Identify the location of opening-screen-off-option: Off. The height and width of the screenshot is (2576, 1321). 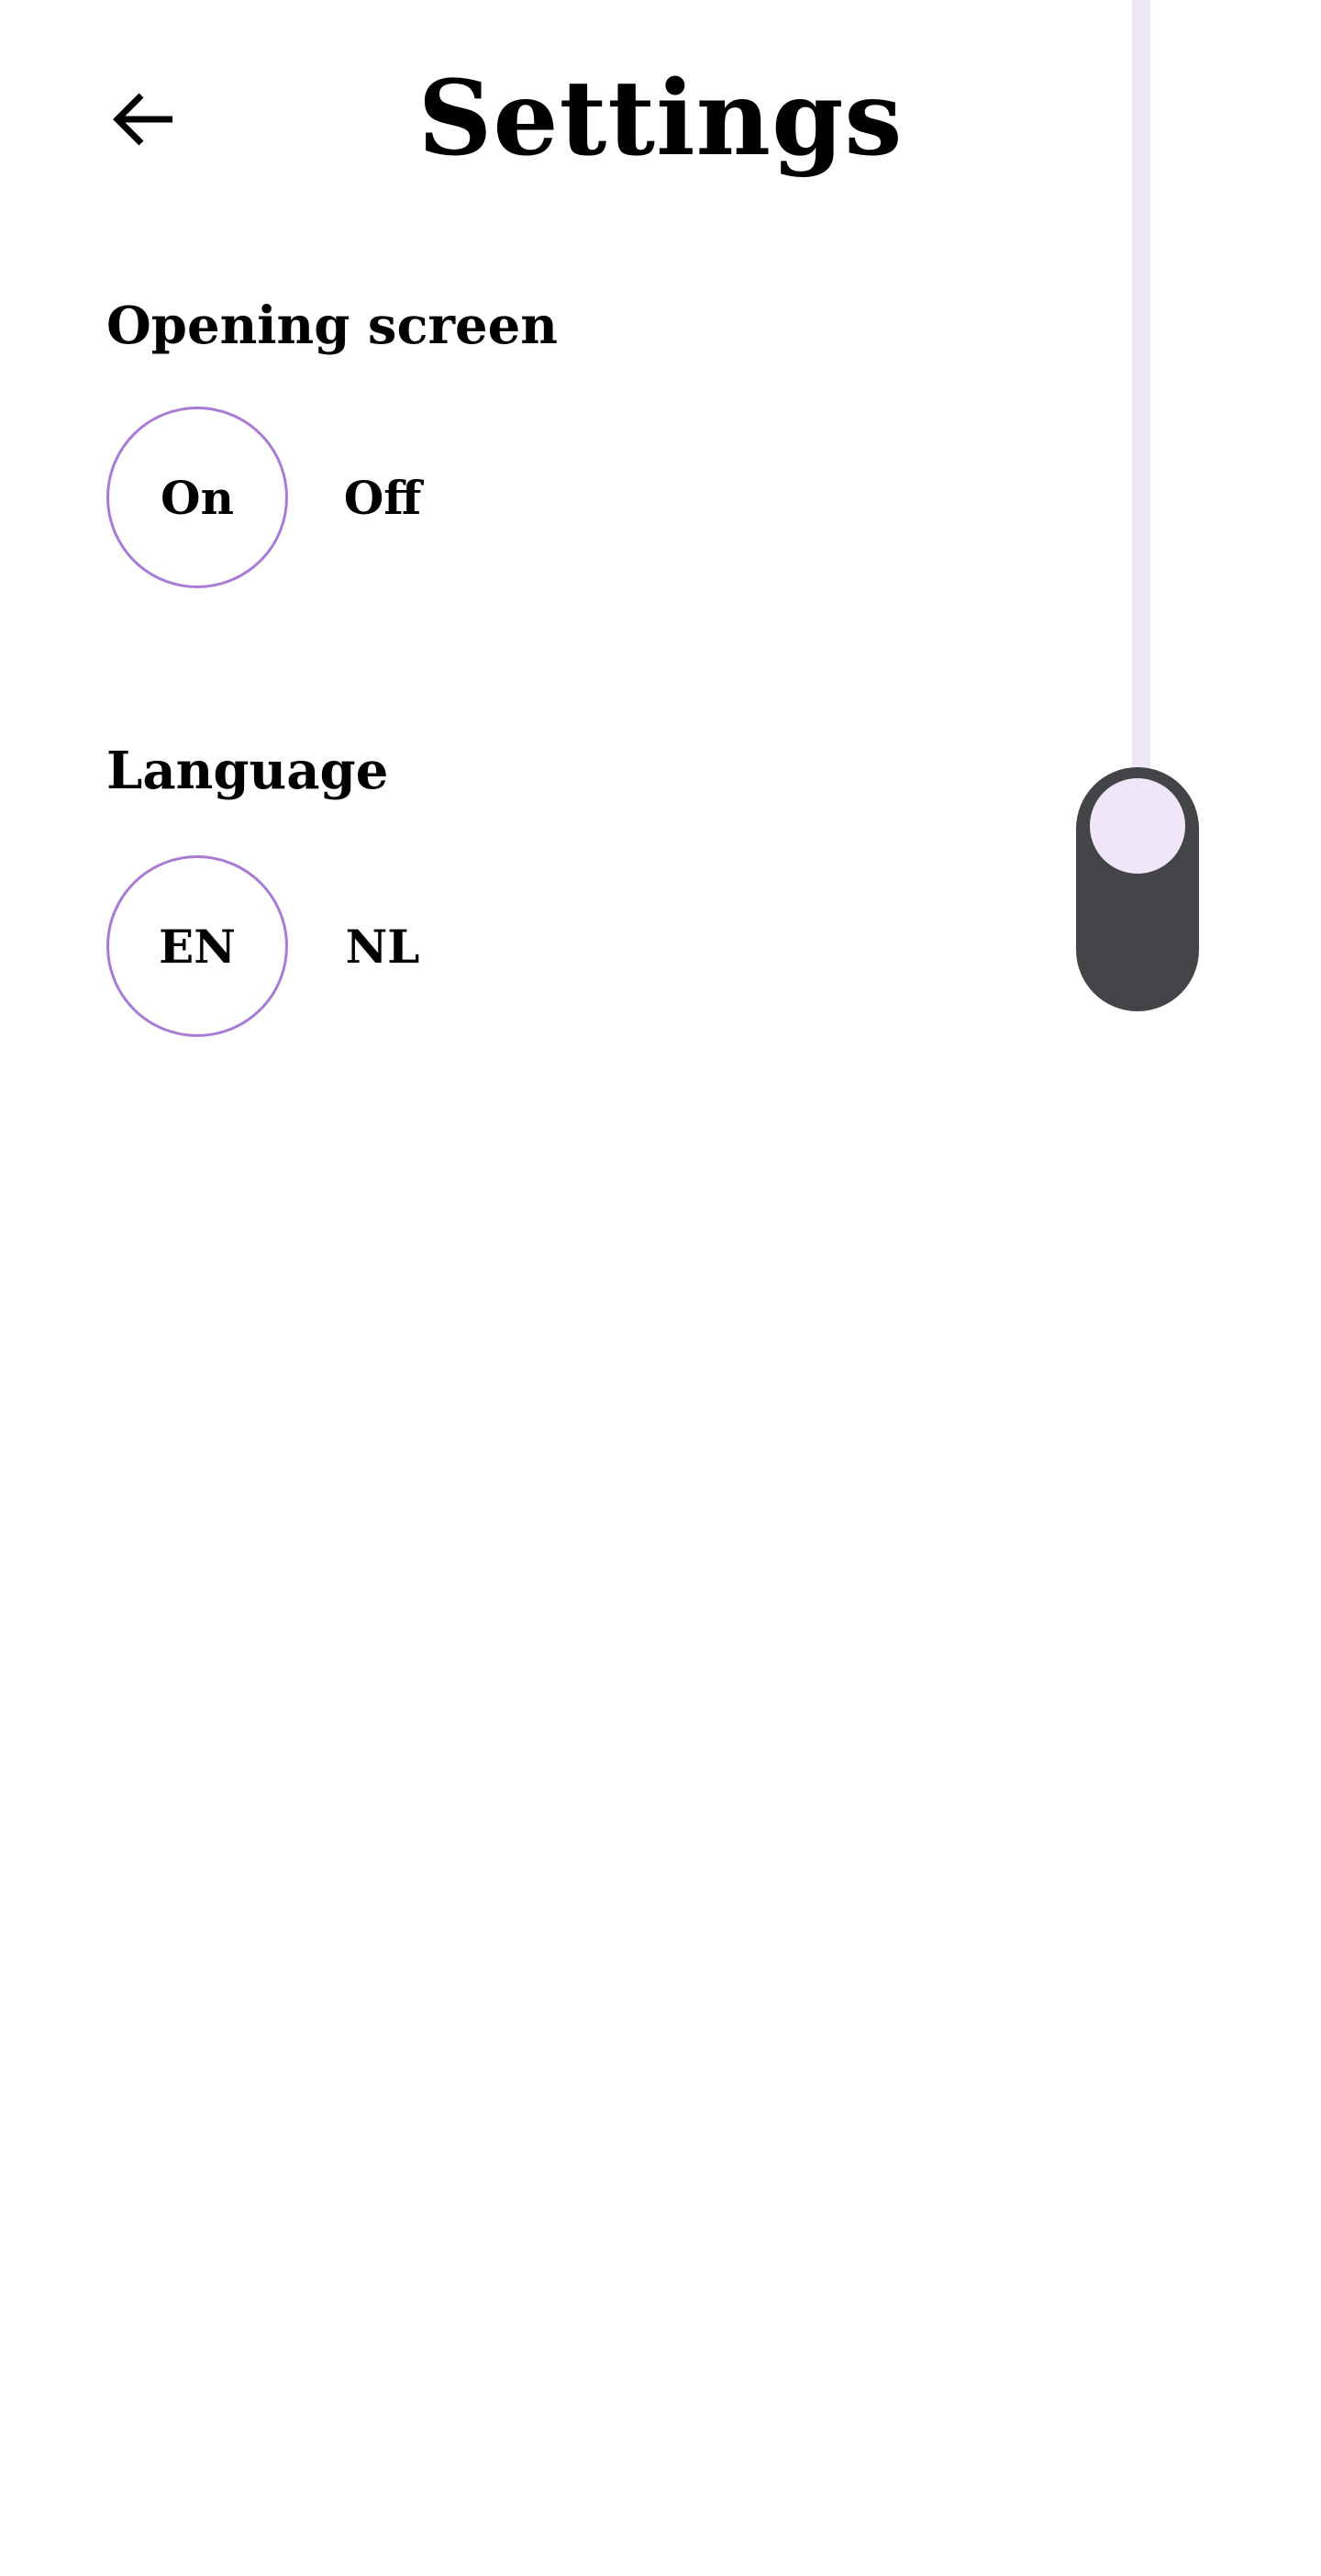
(382, 498).